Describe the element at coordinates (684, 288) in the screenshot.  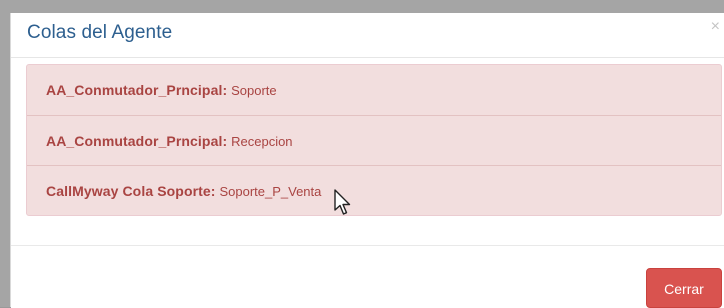
I see `close-button: Cerrar` at that location.